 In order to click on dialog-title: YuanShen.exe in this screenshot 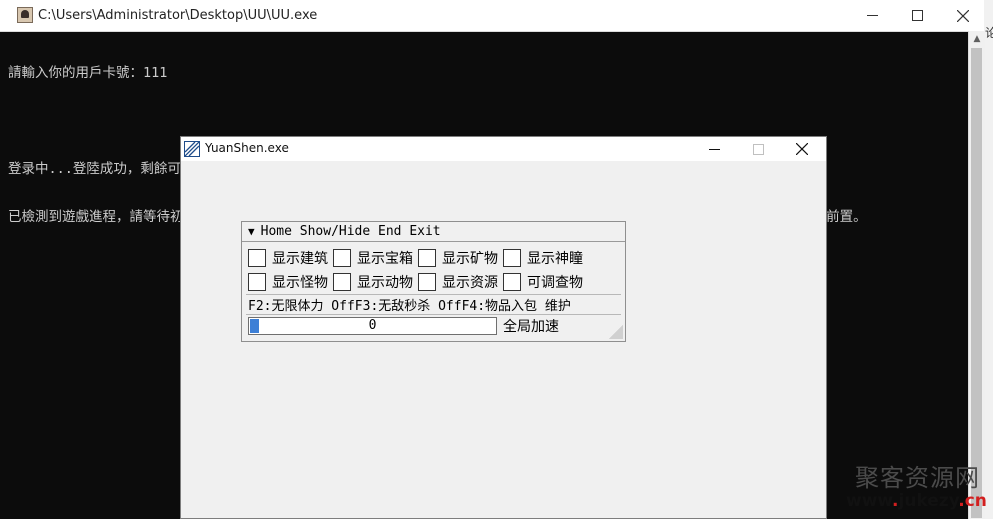, I will do `click(247, 148)`.